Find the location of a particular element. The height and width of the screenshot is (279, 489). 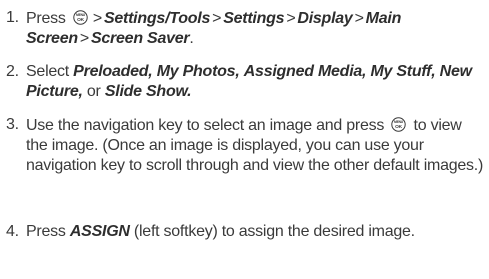

option-assigned-media: Assigned Media, is located at coordinates (305, 71).